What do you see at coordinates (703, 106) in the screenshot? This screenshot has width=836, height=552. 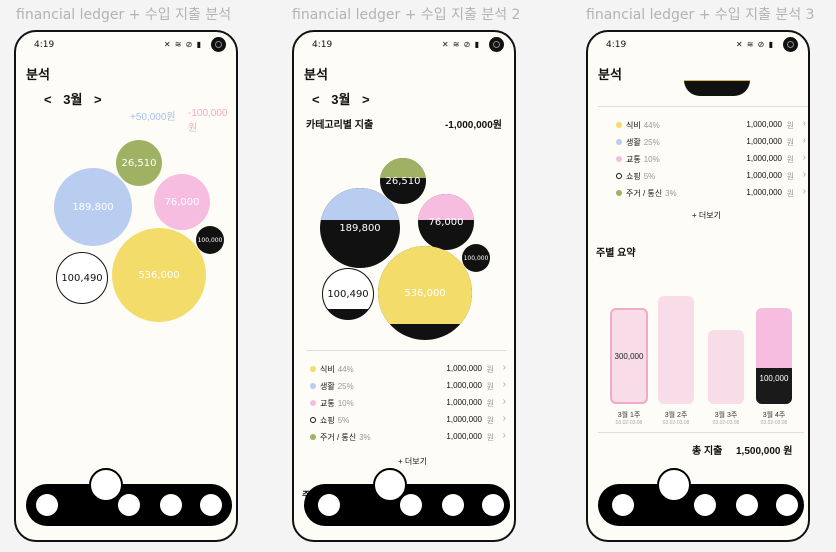 I see `divider` at bounding box center [703, 106].